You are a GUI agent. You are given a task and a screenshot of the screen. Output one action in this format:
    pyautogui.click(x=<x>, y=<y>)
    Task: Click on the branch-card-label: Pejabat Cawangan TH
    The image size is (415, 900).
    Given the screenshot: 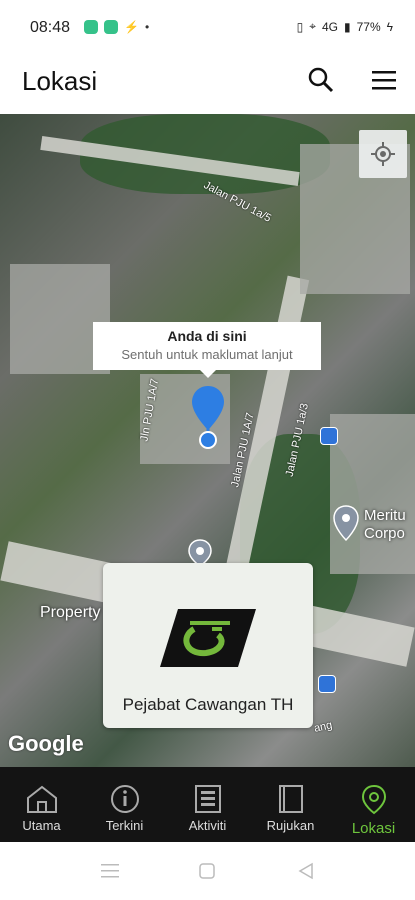 What is the action you would take?
    pyautogui.click(x=208, y=704)
    